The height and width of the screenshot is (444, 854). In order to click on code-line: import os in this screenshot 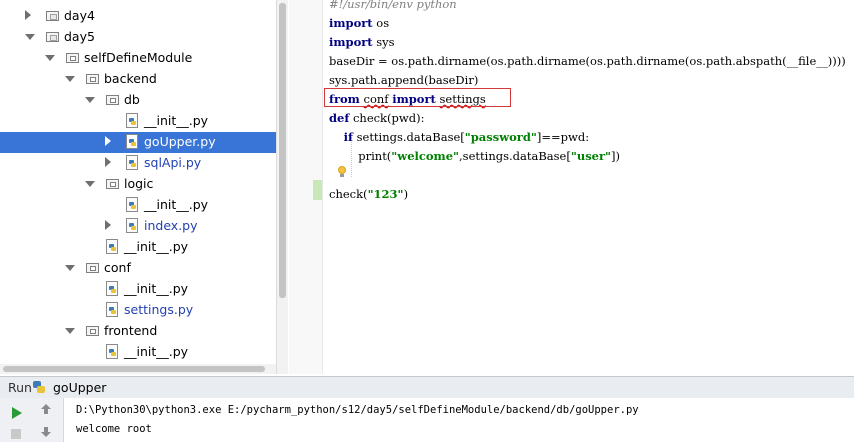, I will do `click(359, 23)`.